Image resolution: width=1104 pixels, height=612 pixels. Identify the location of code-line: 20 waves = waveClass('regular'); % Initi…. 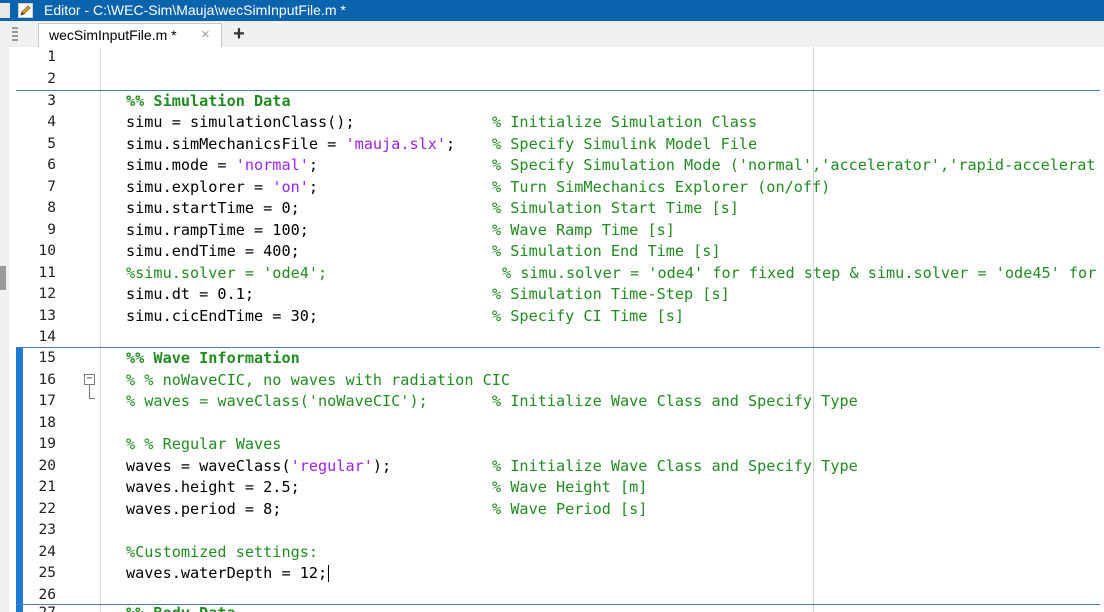
(552, 467).